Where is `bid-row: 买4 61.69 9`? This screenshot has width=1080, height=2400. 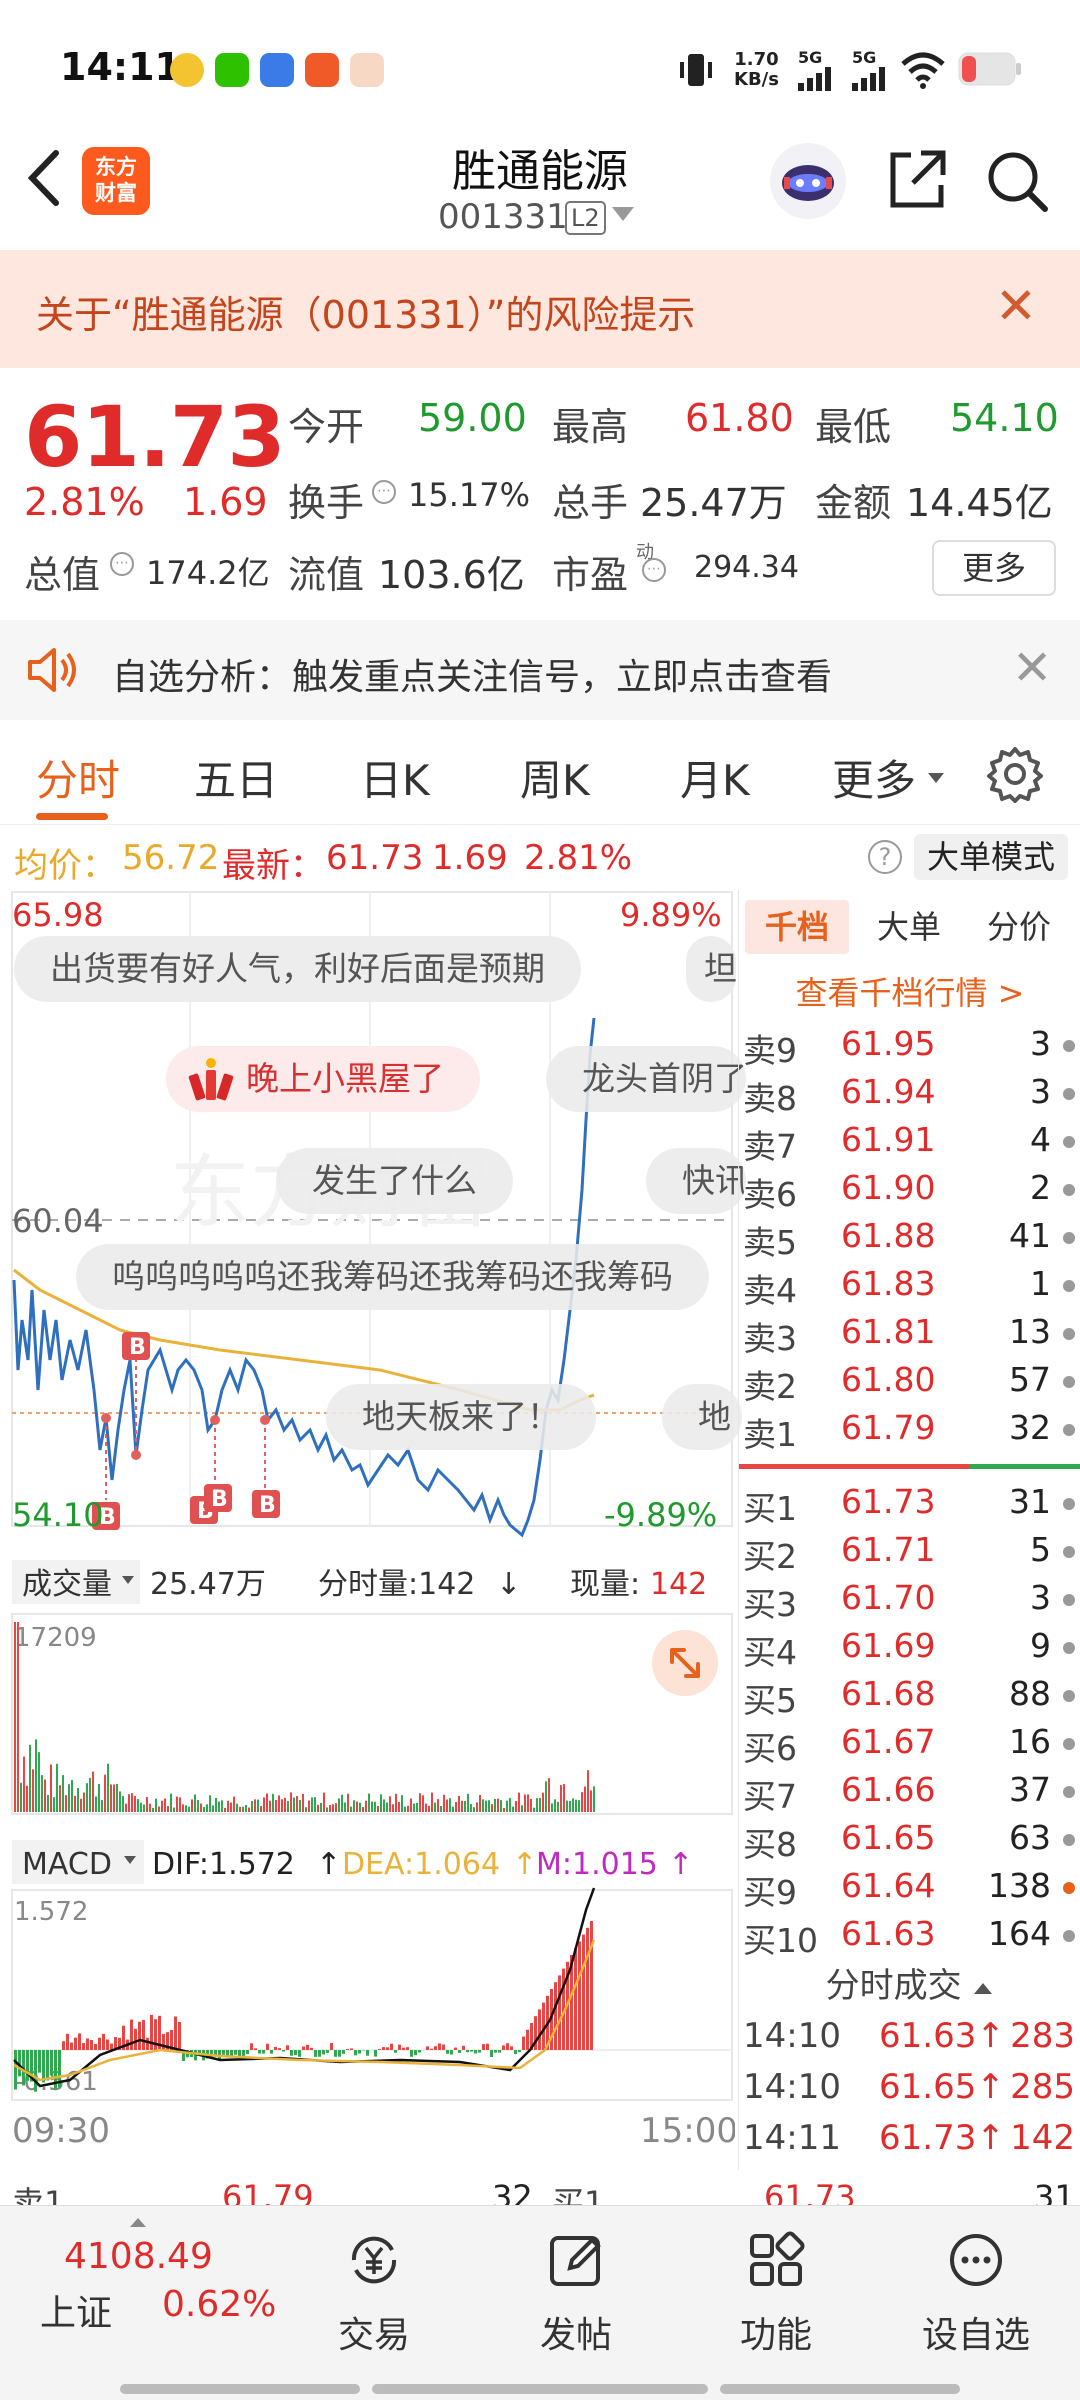
bid-row: 买4 61.69 9 is located at coordinates (909, 1649).